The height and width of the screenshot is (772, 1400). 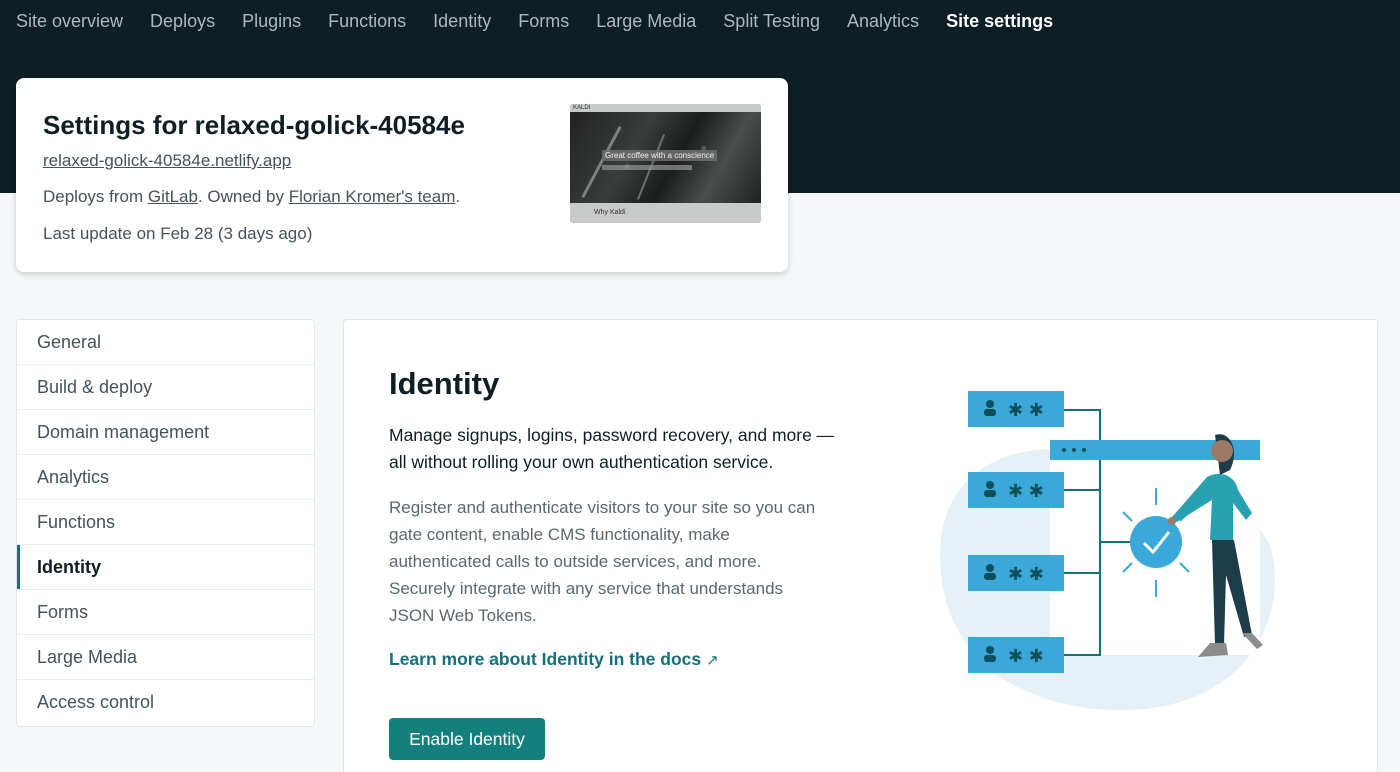 What do you see at coordinates (178, 233) in the screenshot?
I see `last-update: Last update on Feb 28 (3 days ago)` at bounding box center [178, 233].